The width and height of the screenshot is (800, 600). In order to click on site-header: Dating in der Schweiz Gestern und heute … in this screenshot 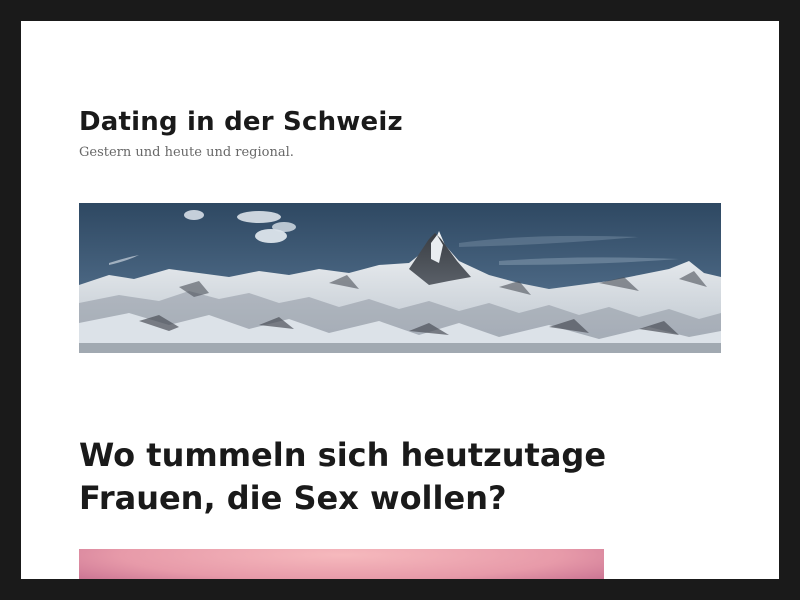, I will do `click(400, 132)`.